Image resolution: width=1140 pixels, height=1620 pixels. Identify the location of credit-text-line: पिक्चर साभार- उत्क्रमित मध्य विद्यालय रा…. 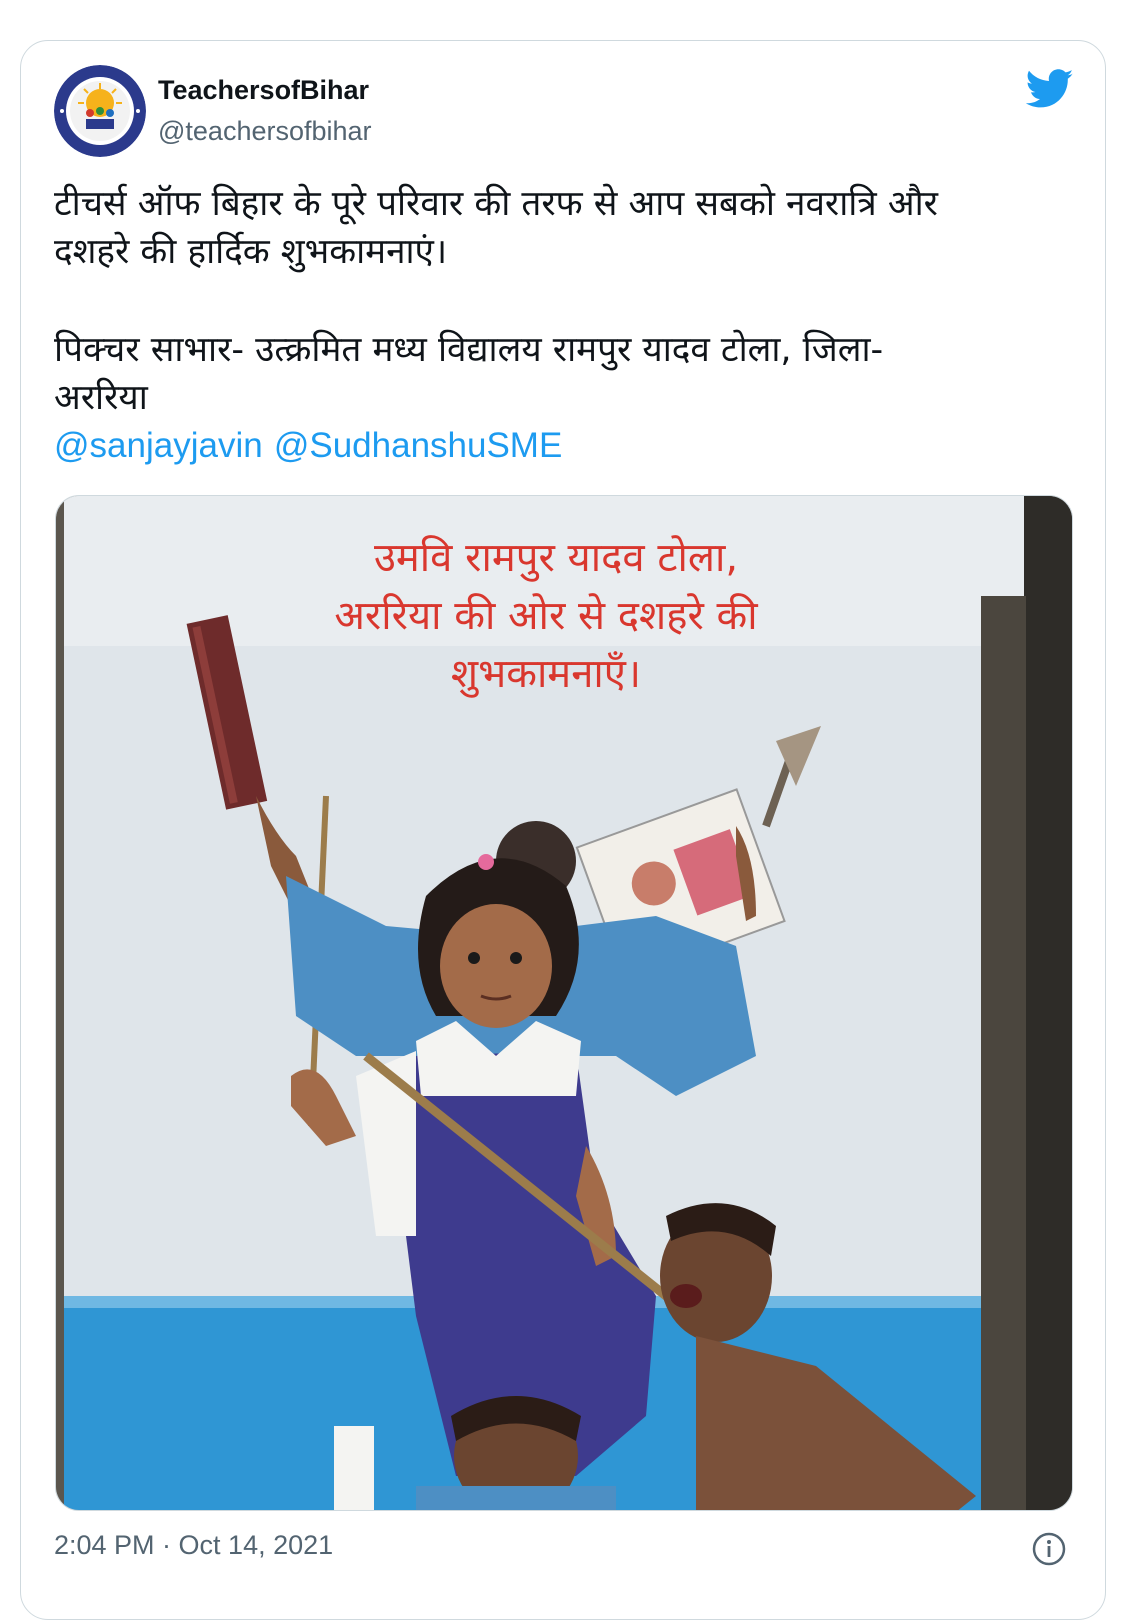
(469, 350).